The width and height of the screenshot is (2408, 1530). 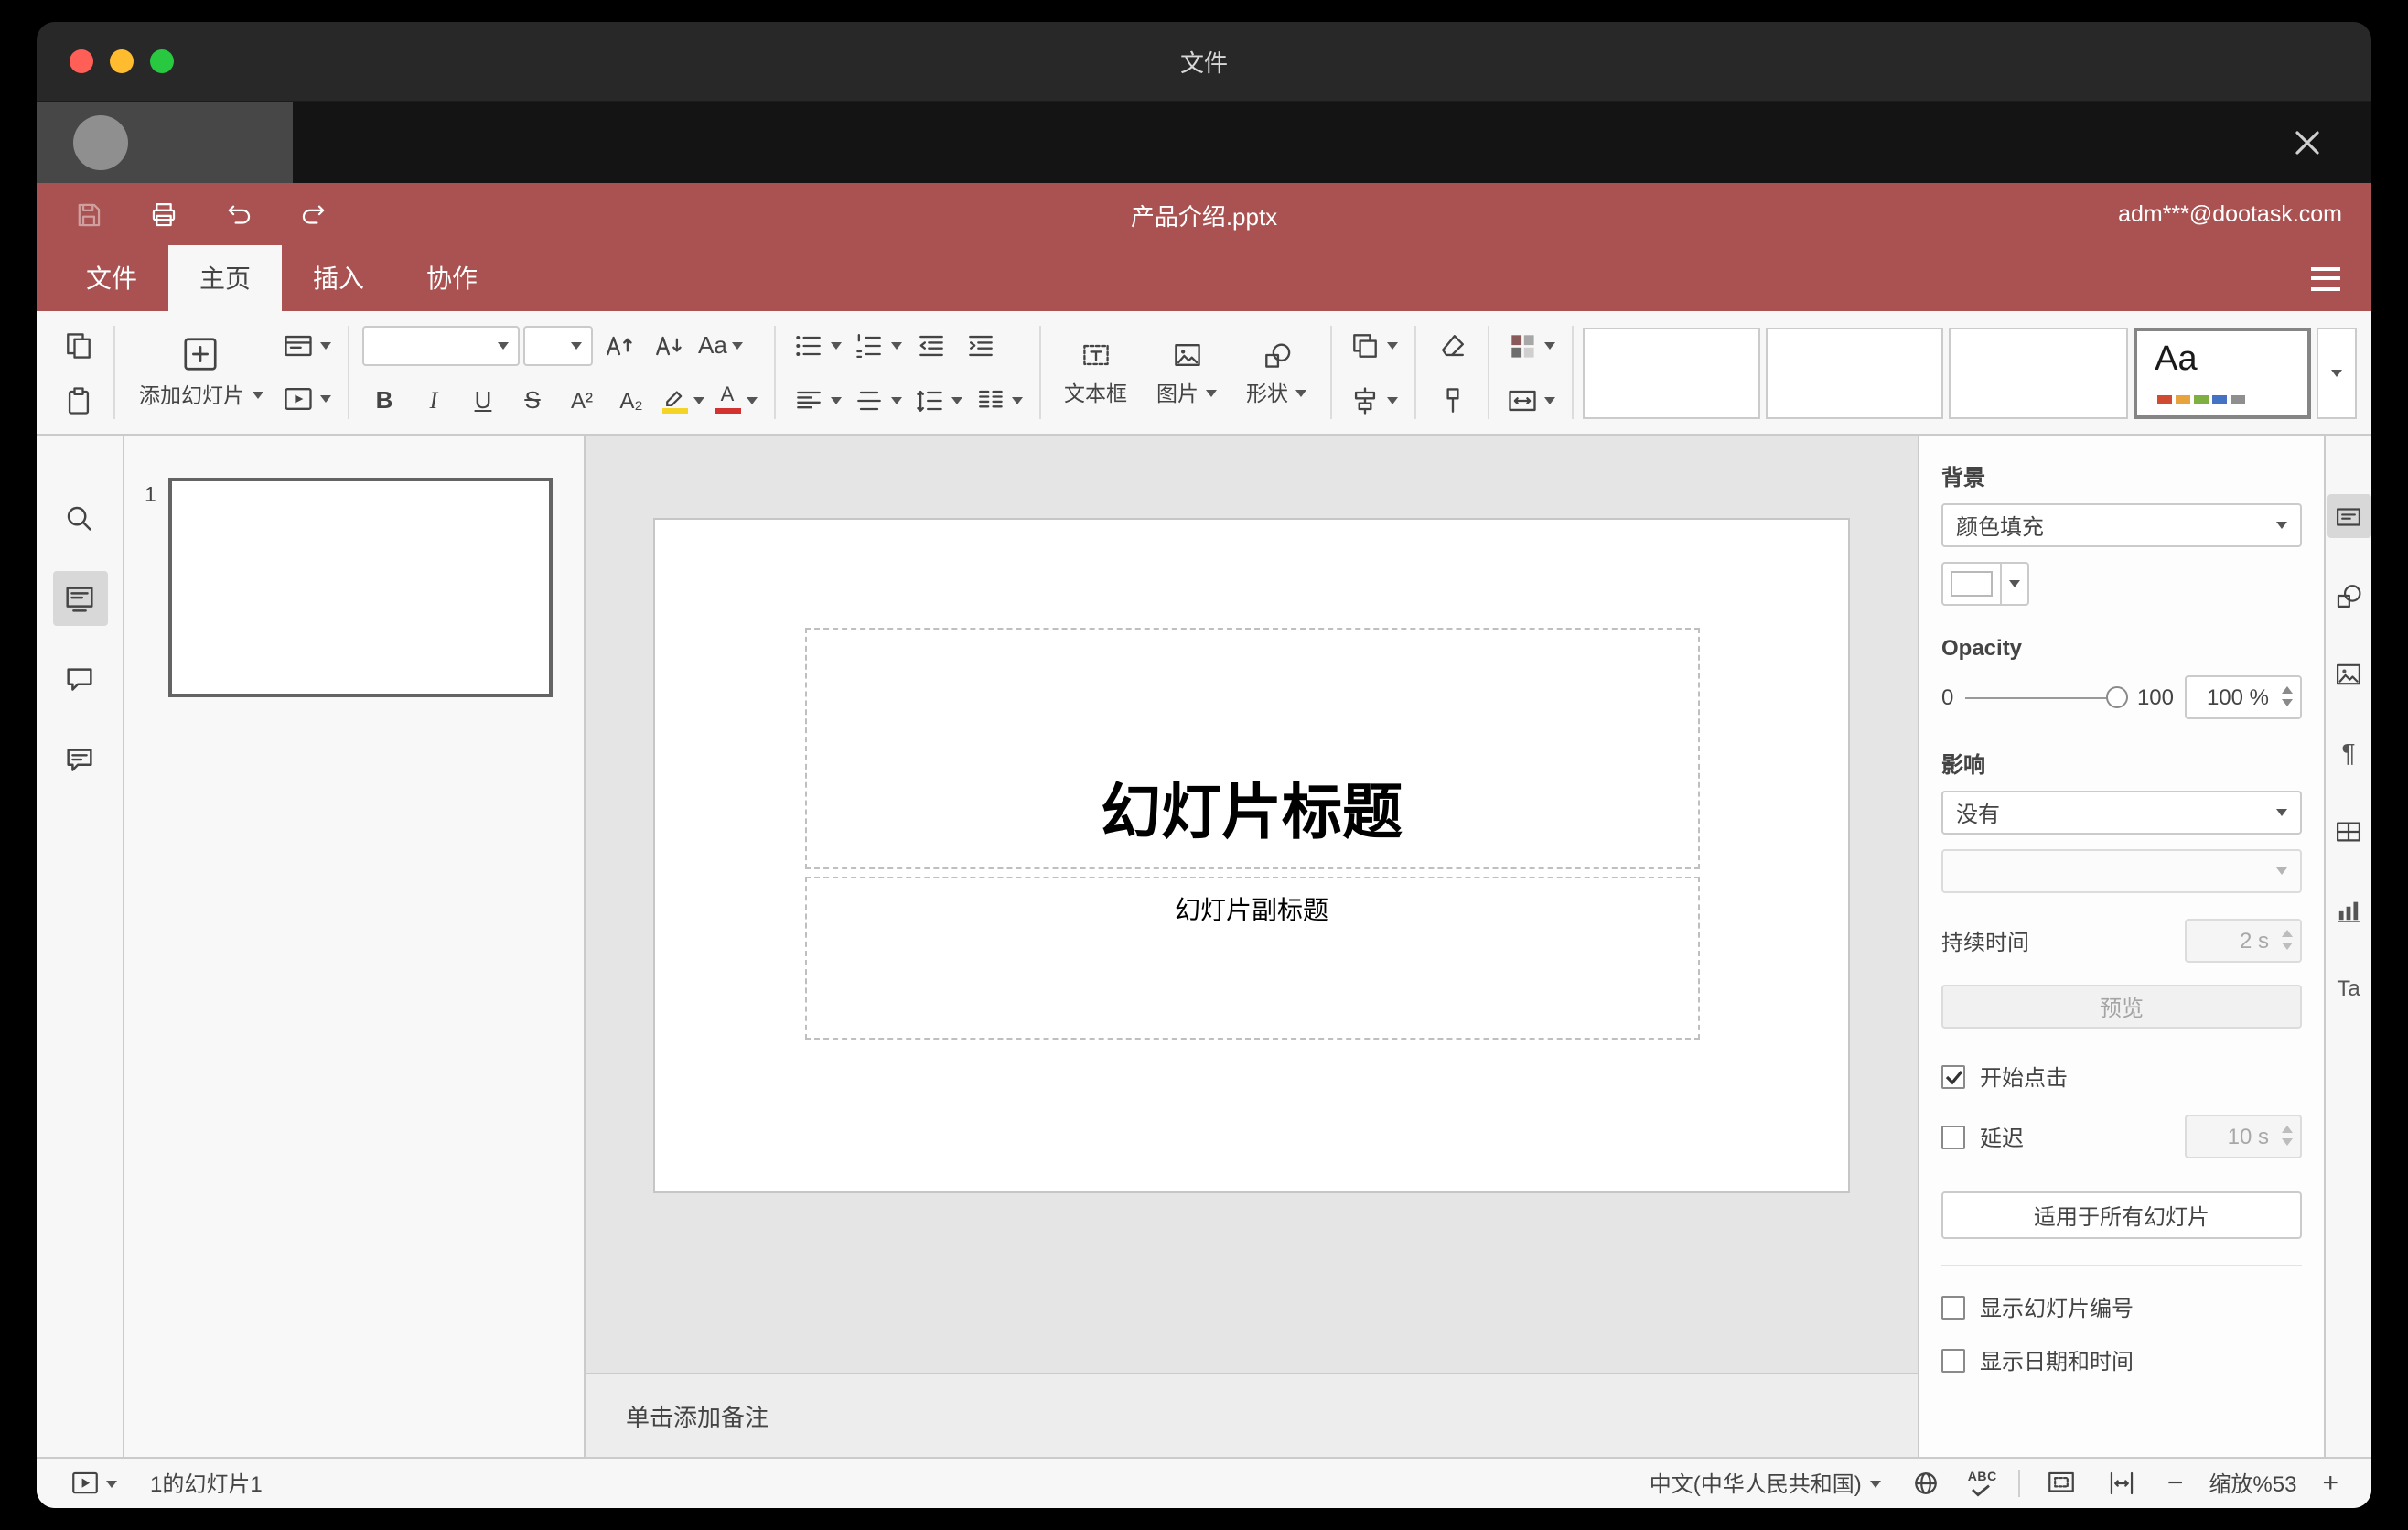 What do you see at coordinates (111, 278) in the screenshot?
I see `tab-file: 文件` at bounding box center [111, 278].